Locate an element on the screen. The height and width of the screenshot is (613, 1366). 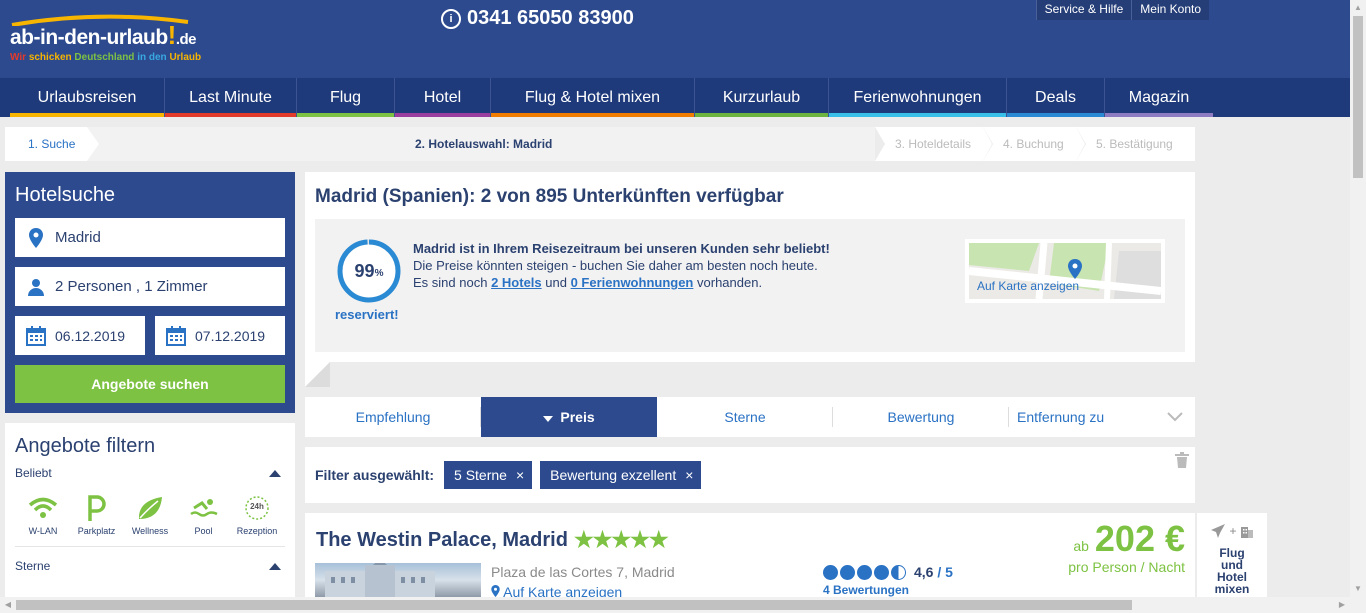
mix-label: Flug und Hotel mixen is located at coordinates (1232, 571).